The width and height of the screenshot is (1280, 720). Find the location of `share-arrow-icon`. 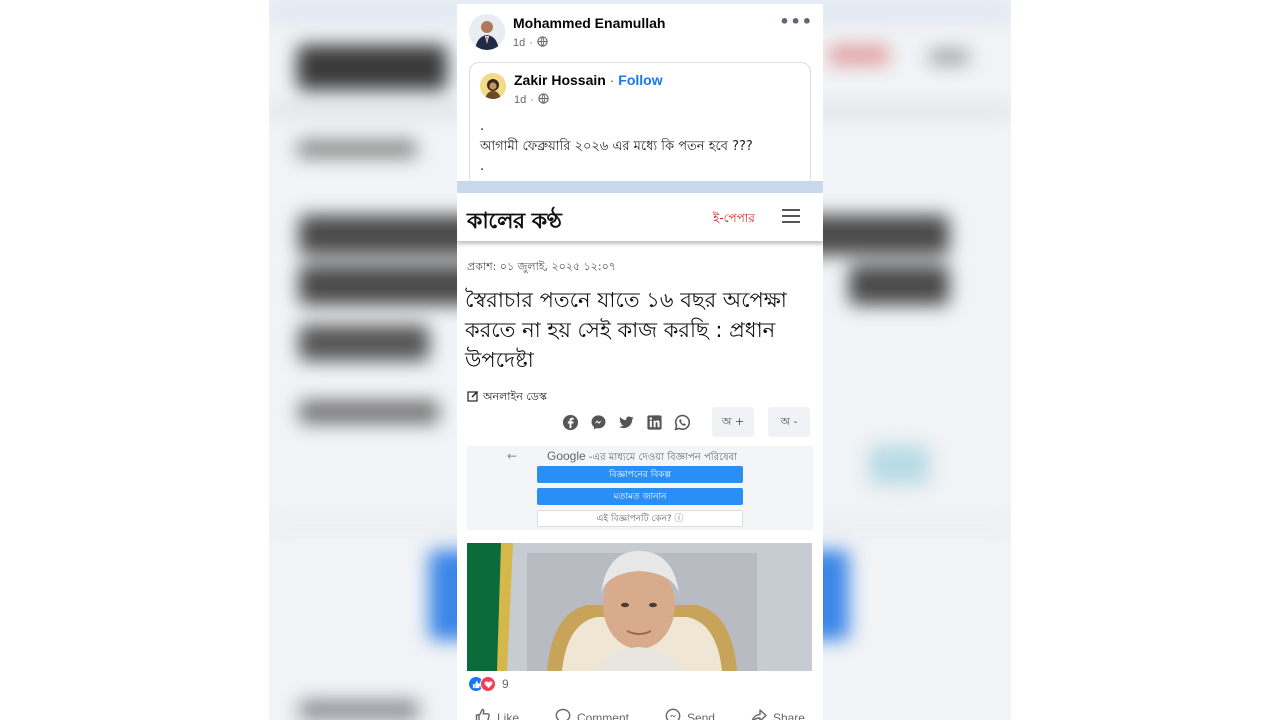

share-arrow-icon is located at coordinates (759, 714).